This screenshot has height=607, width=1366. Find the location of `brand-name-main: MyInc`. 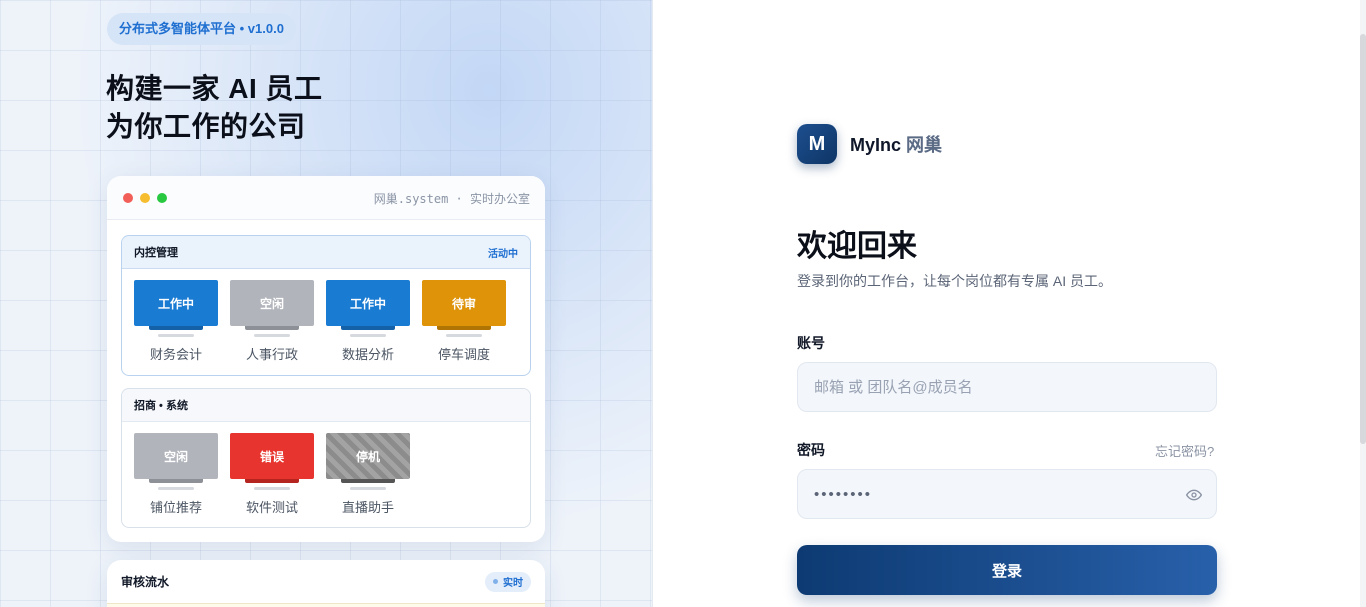

brand-name-main: MyInc is located at coordinates (876, 145).